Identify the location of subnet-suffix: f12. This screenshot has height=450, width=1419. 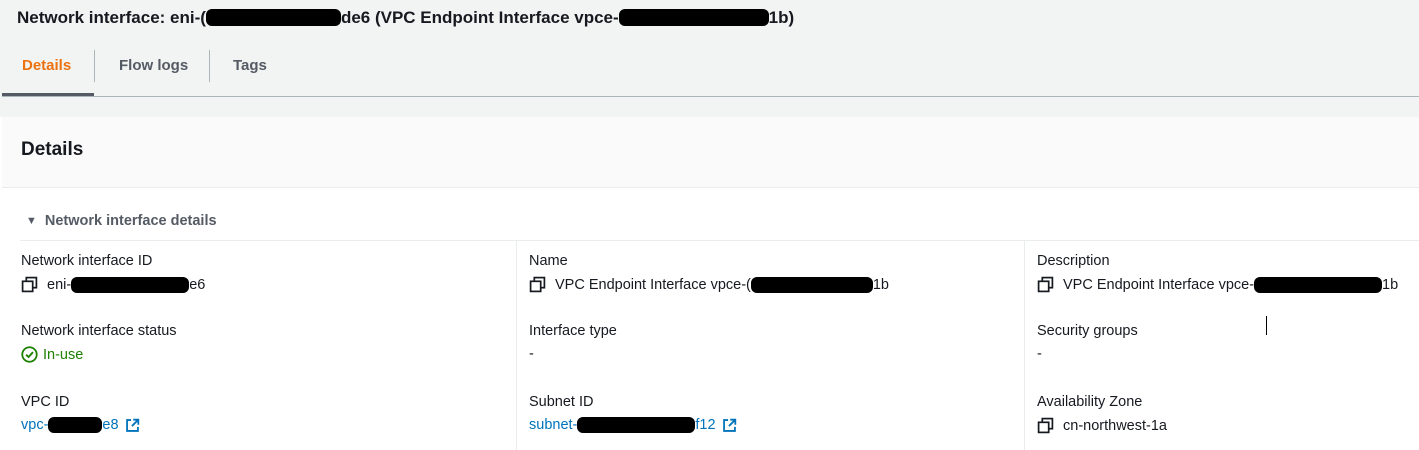
(705, 425).